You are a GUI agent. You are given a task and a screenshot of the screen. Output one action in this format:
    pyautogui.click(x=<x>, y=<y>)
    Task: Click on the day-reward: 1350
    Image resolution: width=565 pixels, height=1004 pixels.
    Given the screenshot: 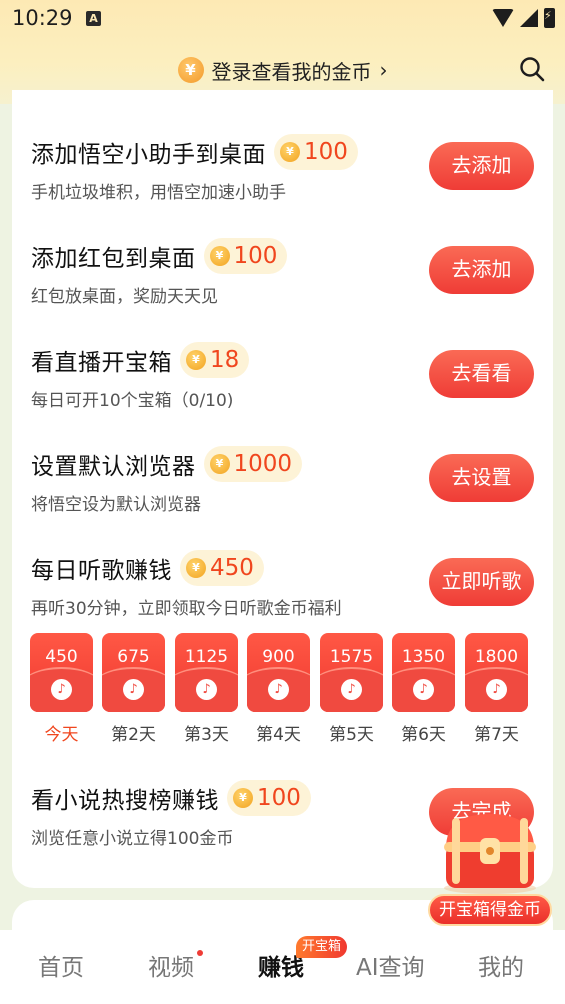 What is the action you would take?
    pyautogui.click(x=423, y=657)
    